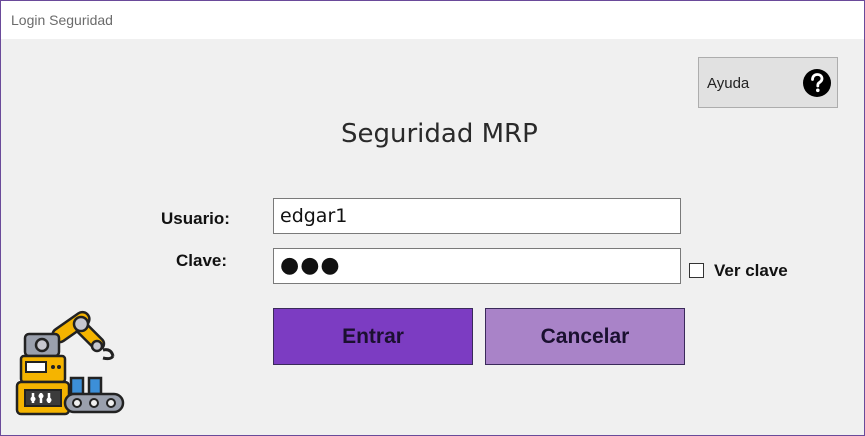 Image resolution: width=865 pixels, height=436 pixels. What do you see at coordinates (373, 336) in the screenshot?
I see `enter-button: Entrar` at bounding box center [373, 336].